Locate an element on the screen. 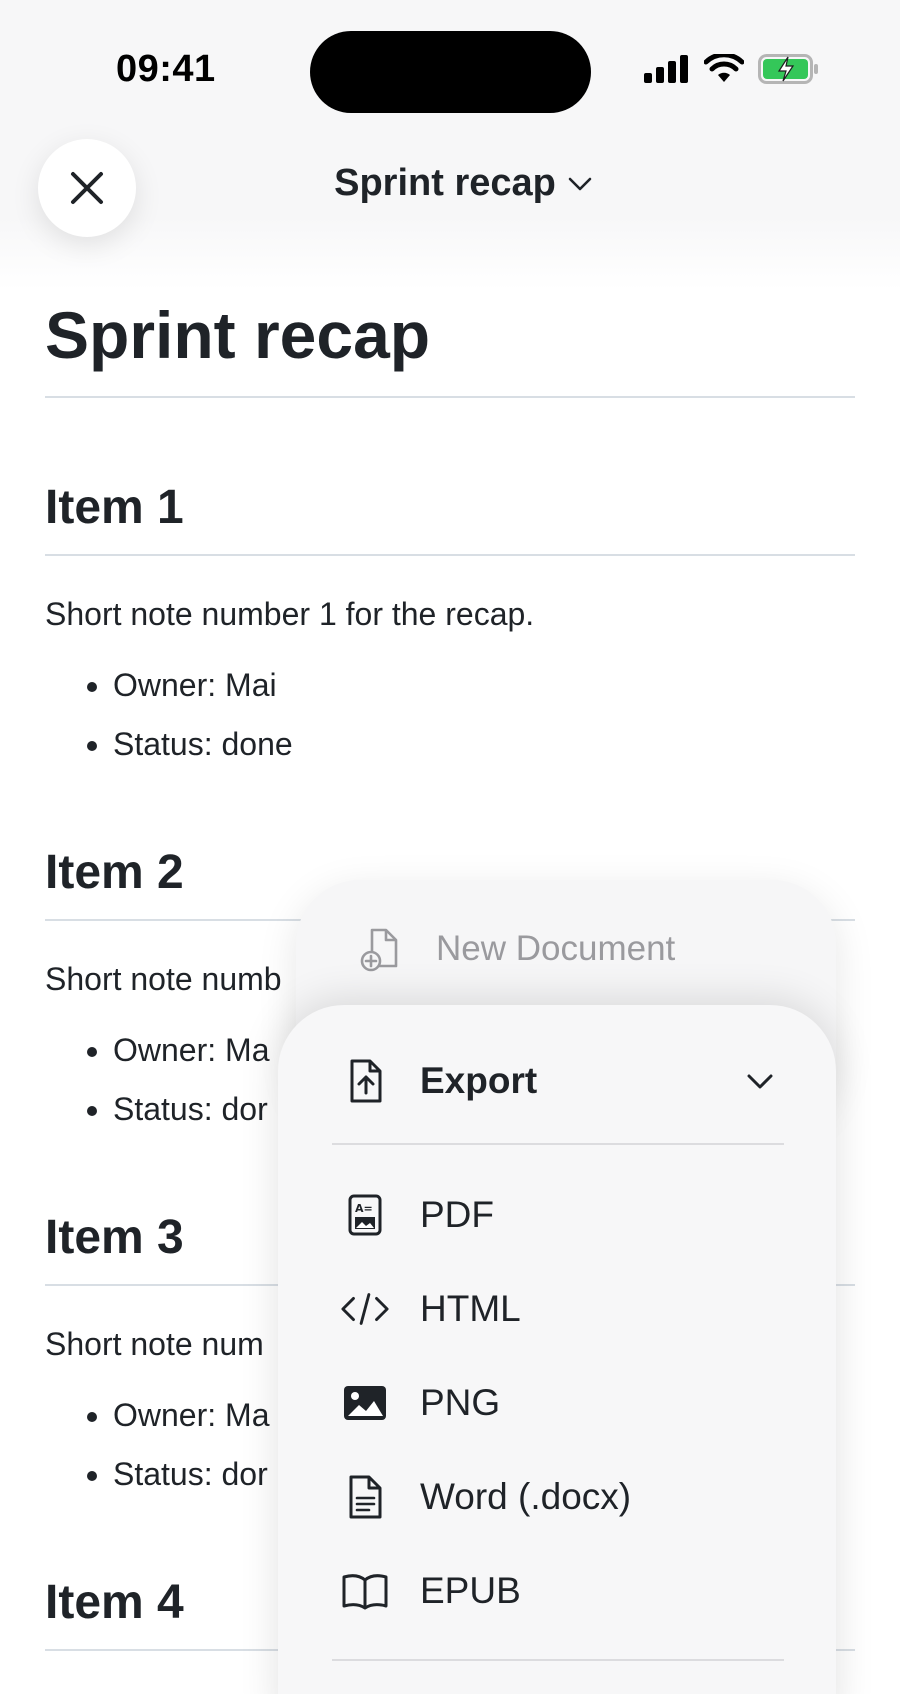  new-document-label: New Document is located at coordinates (556, 948).